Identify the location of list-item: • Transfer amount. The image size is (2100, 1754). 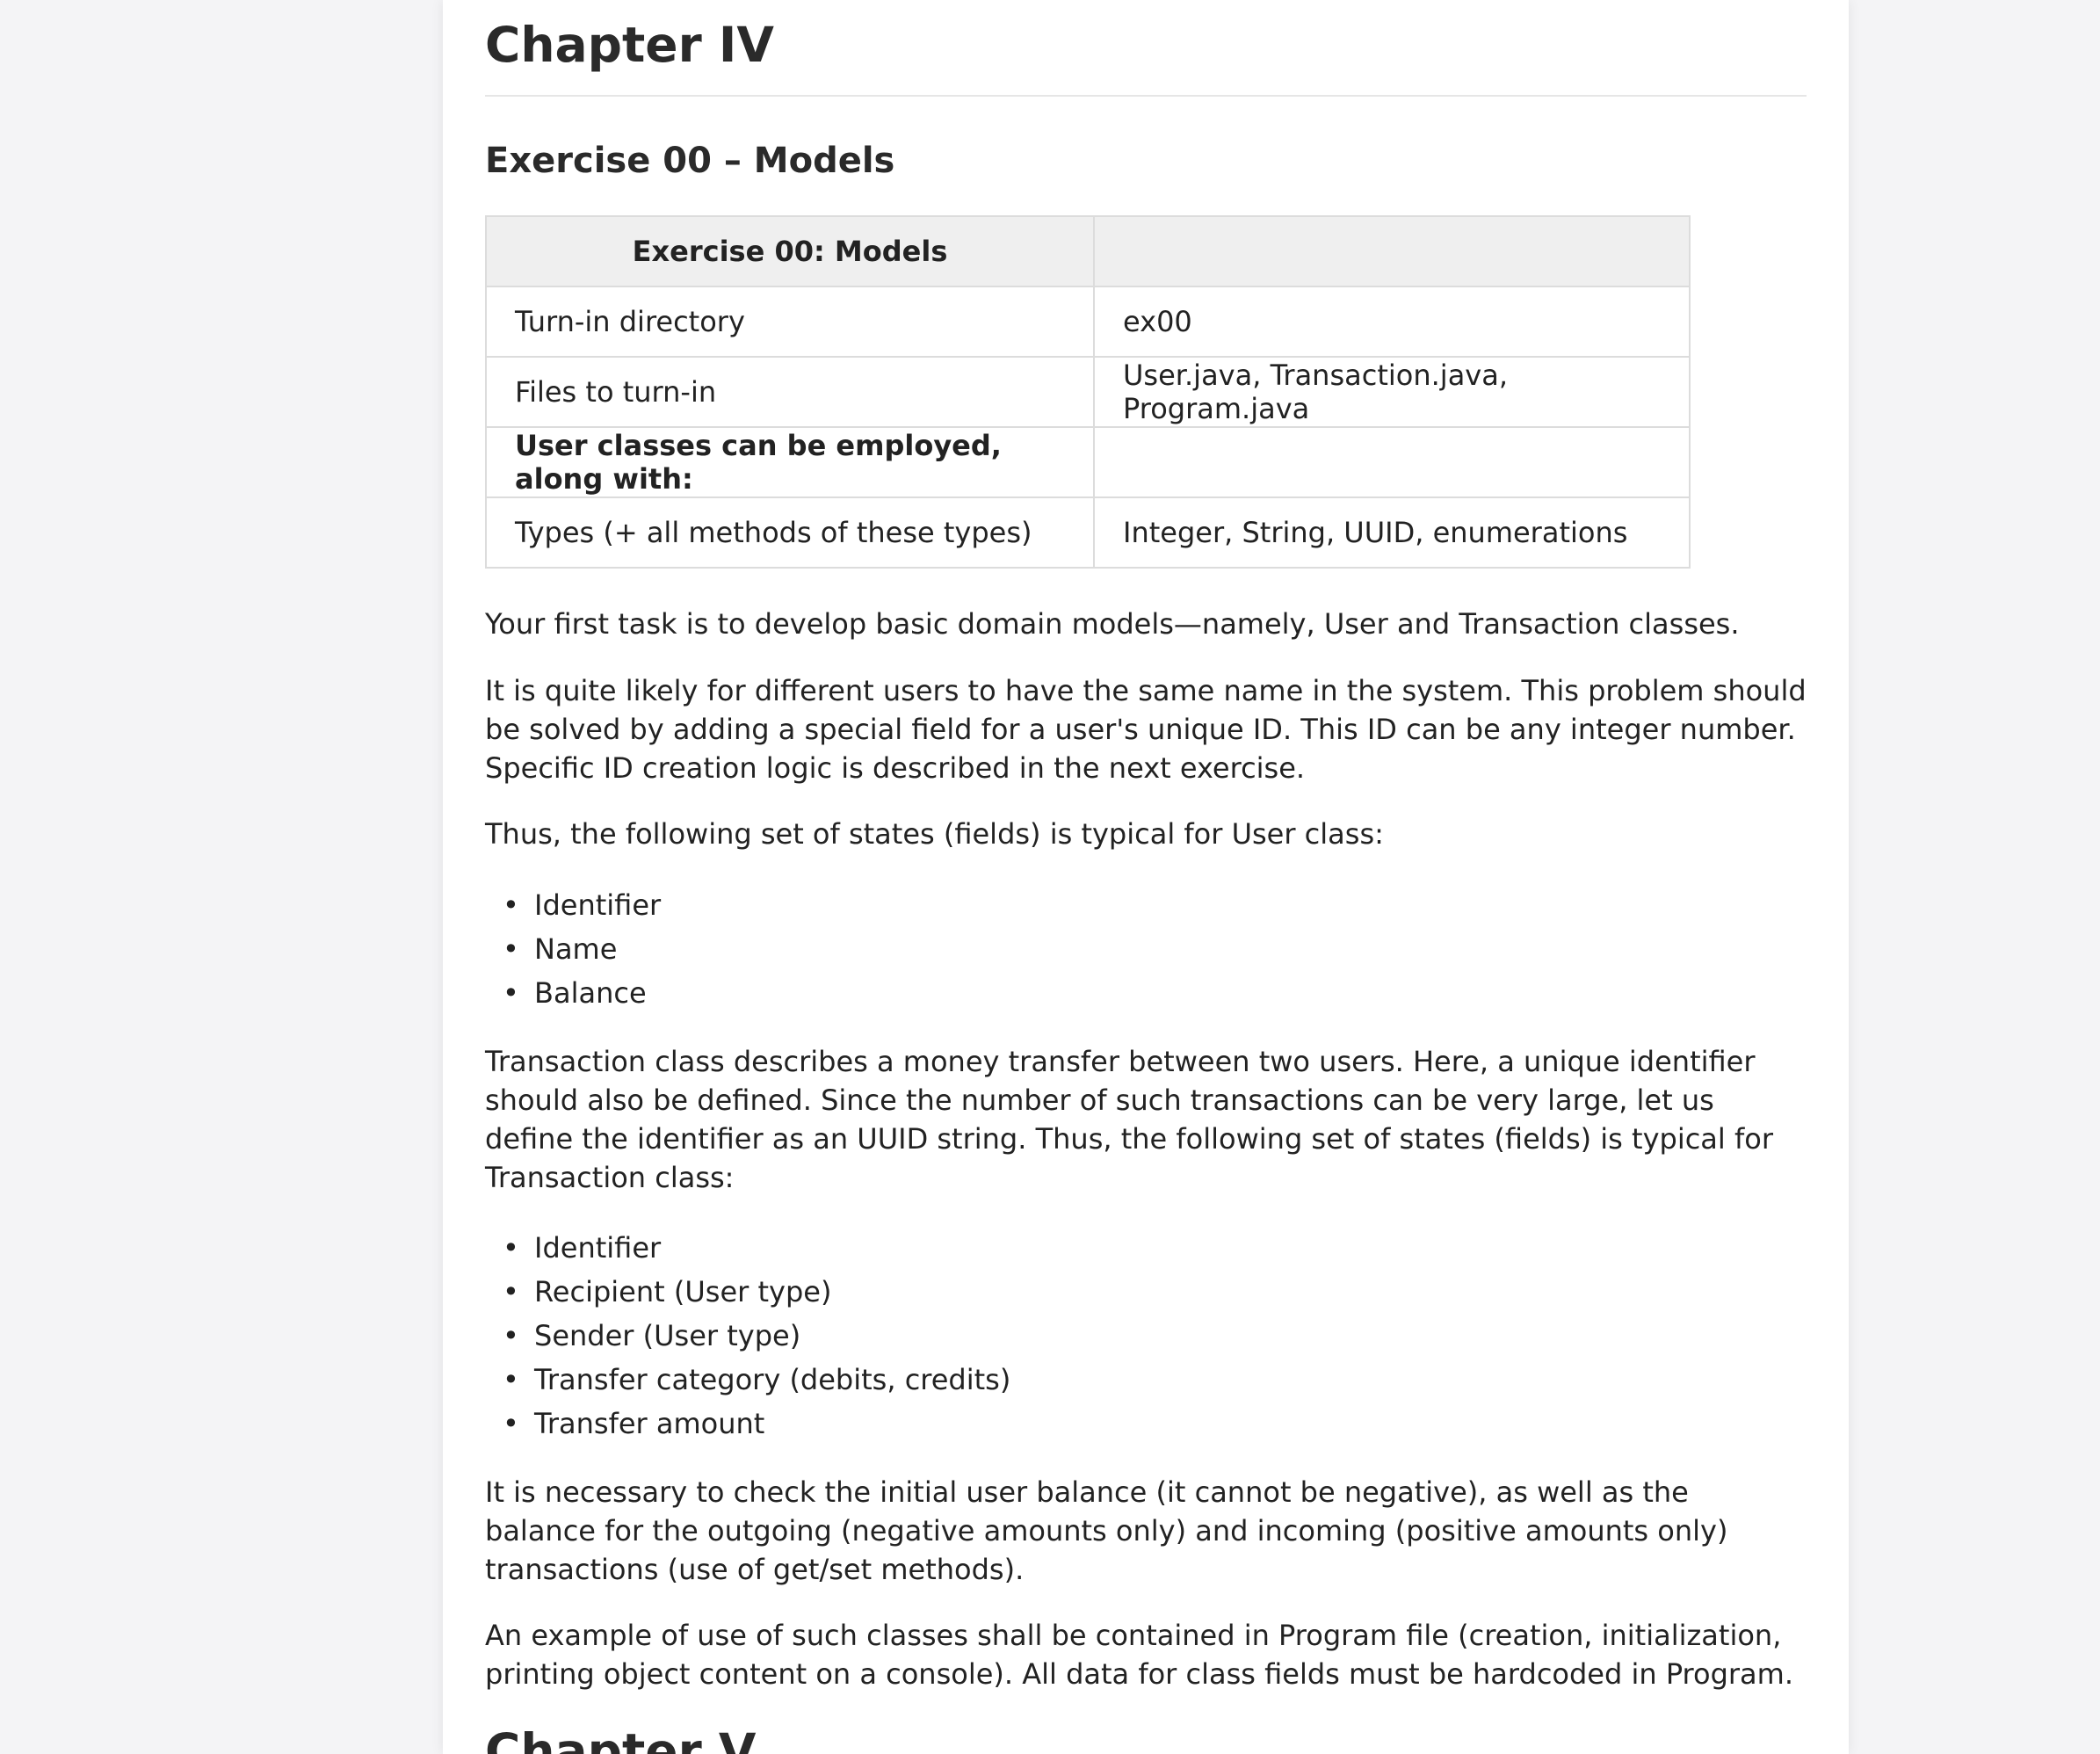
(747, 1424).